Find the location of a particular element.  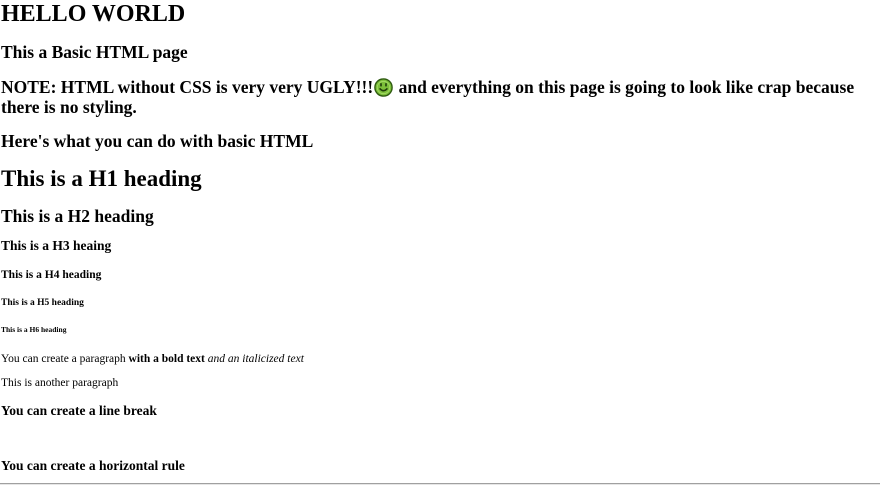

paragraph-italic-text: and an italicized text is located at coordinates (254, 359).